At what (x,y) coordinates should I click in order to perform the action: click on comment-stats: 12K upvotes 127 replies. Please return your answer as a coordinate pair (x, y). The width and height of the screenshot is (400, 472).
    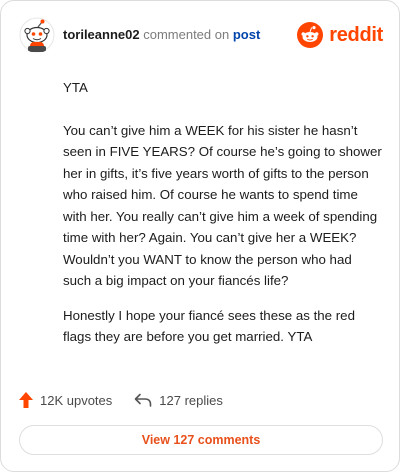
    Looking at the image, I should click on (121, 400).